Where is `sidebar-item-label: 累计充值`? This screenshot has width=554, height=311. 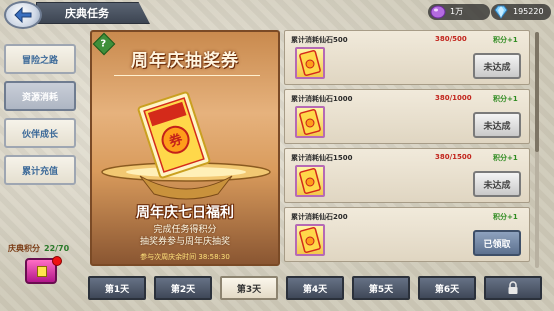
sidebar-item-label: 累计充值 is located at coordinates (39, 171).